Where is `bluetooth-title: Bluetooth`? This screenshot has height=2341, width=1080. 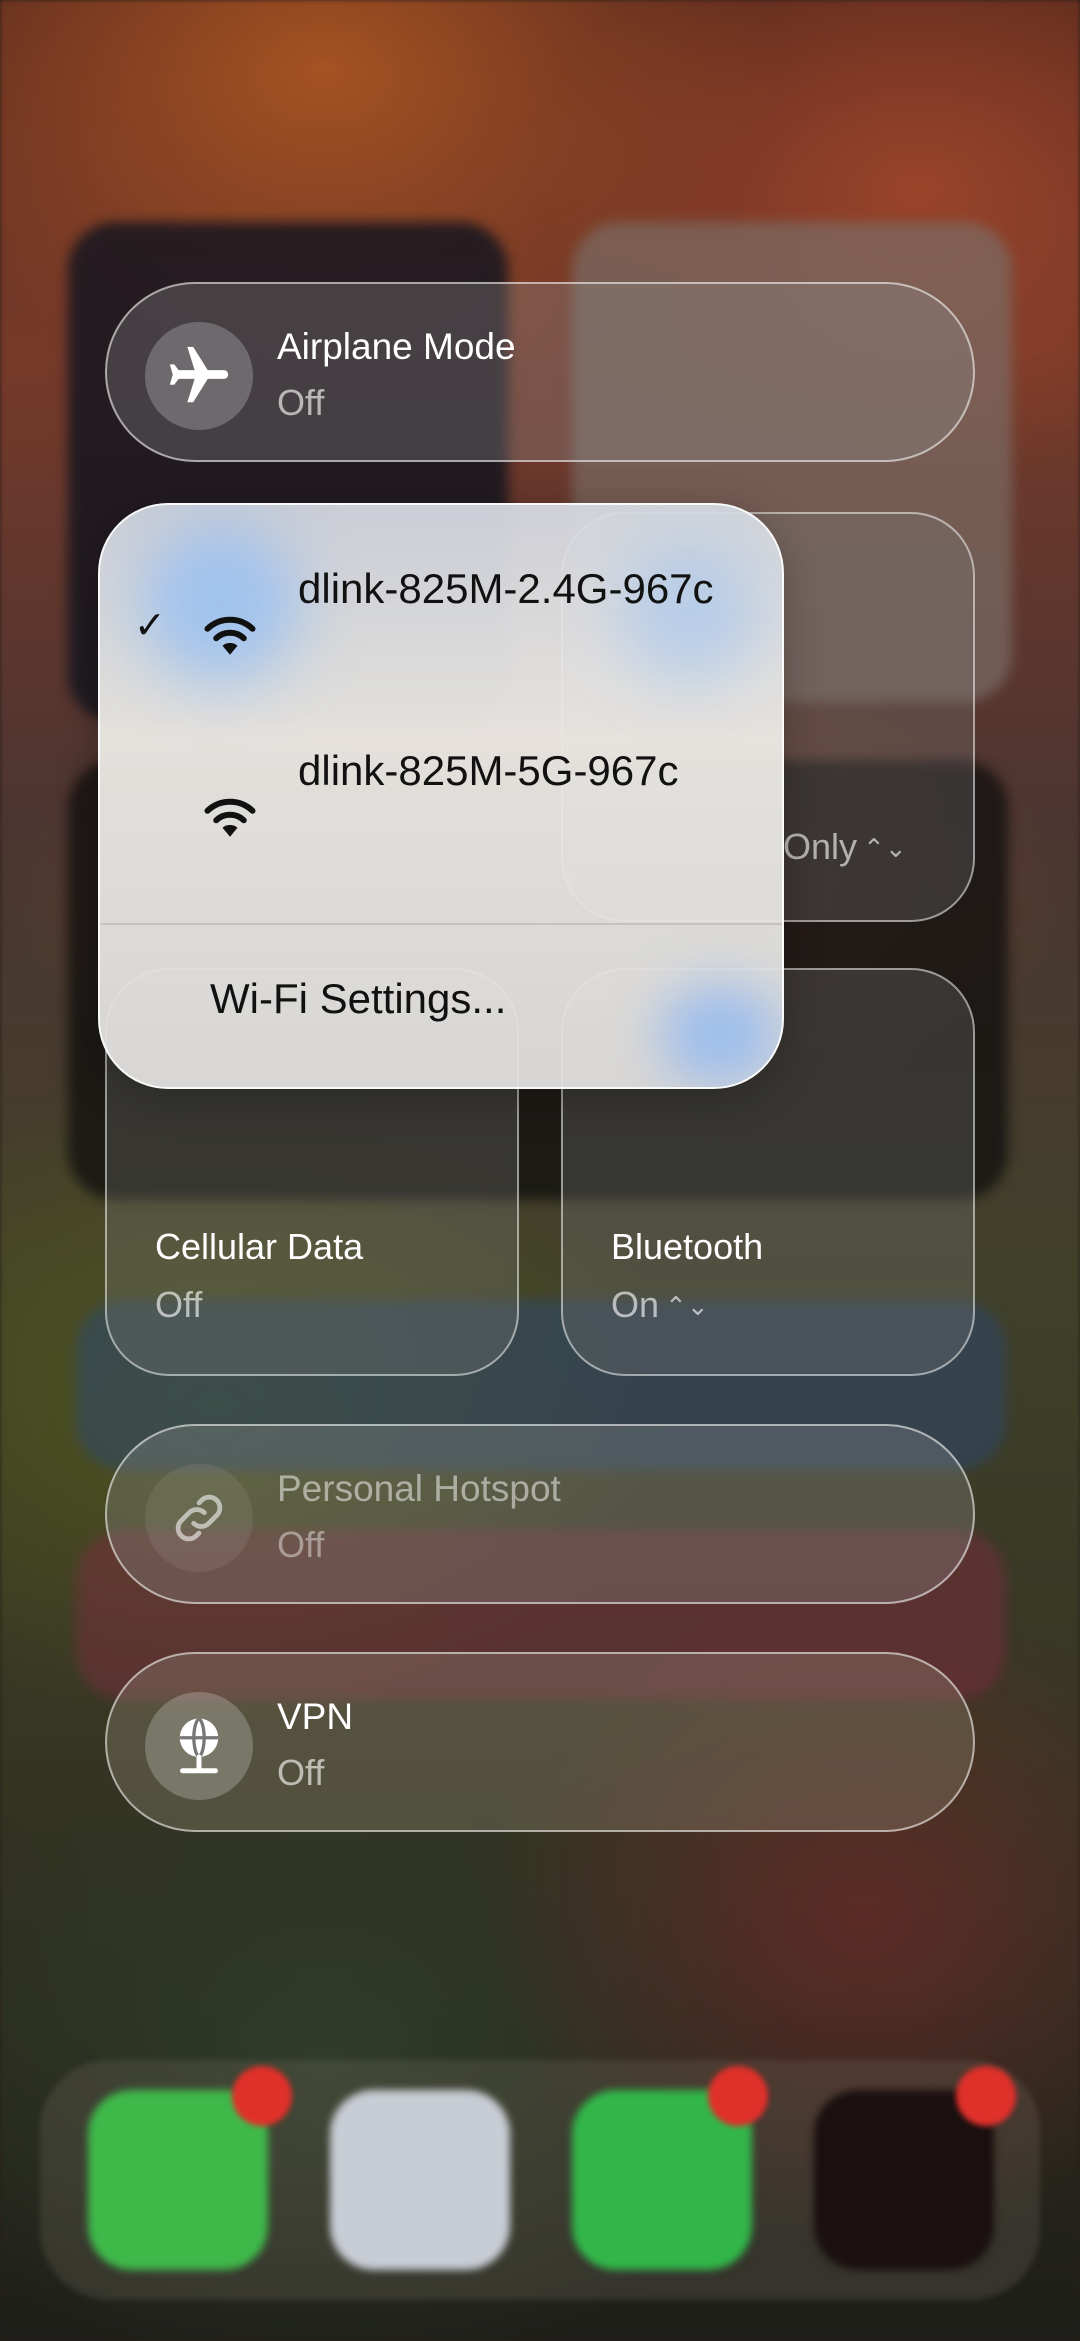 bluetooth-title: Bluetooth is located at coordinates (687, 1246).